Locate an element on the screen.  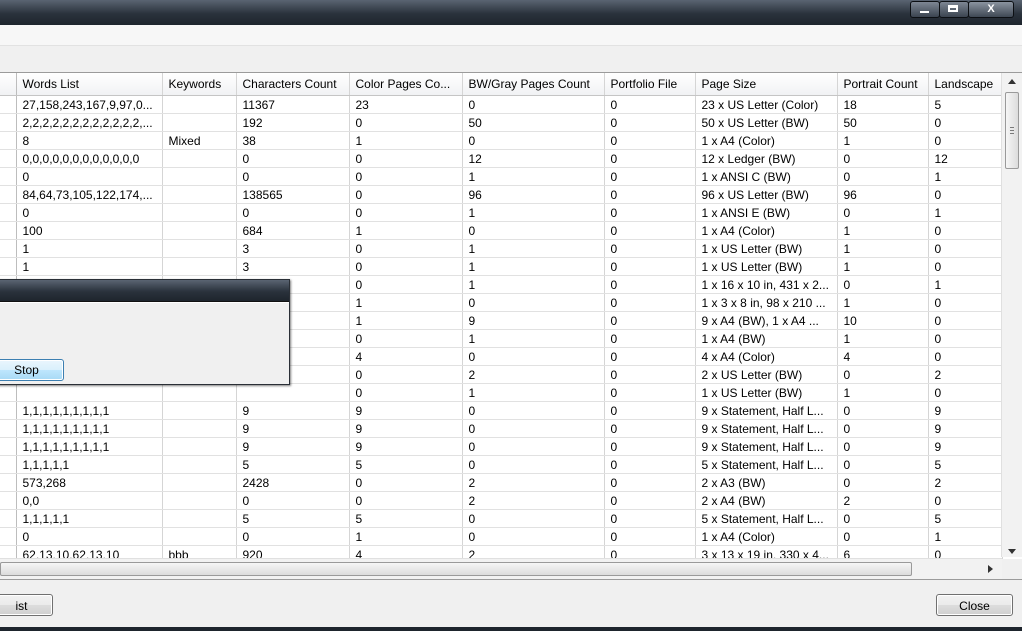
table-cell: 50 x US Letter (BW) is located at coordinates (766, 122).